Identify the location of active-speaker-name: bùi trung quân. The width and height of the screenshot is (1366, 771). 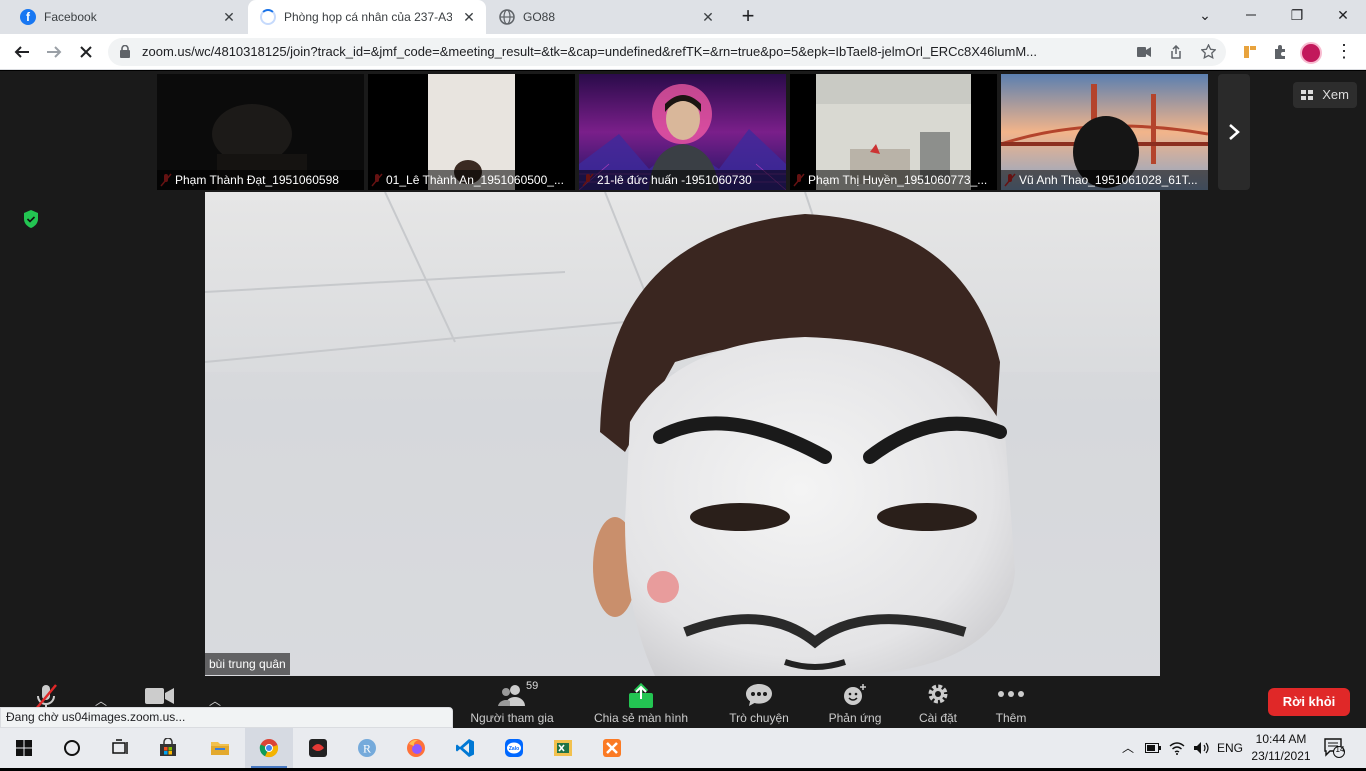
(247, 664).